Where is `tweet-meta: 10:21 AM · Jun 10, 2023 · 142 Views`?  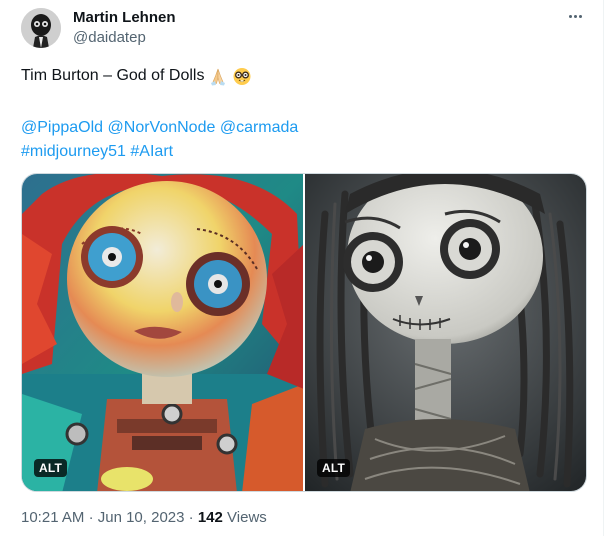 tweet-meta: 10:21 AM · Jun 10, 2023 · 142 Views is located at coordinates (144, 517).